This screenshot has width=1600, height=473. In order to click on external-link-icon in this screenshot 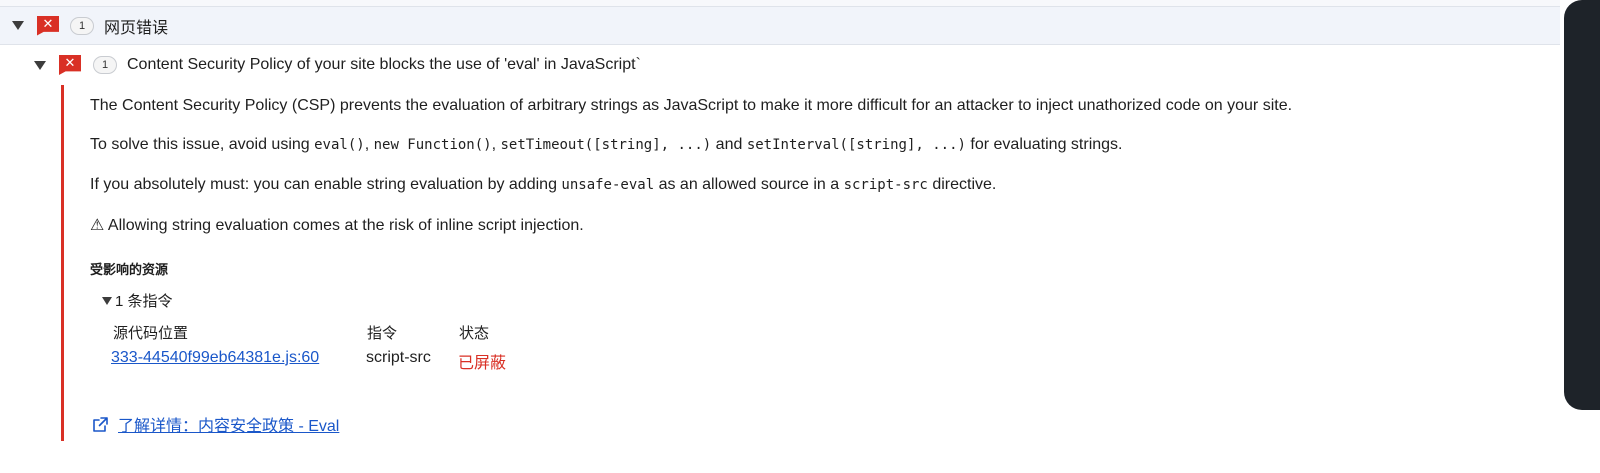, I will do `click(100, 424)`.